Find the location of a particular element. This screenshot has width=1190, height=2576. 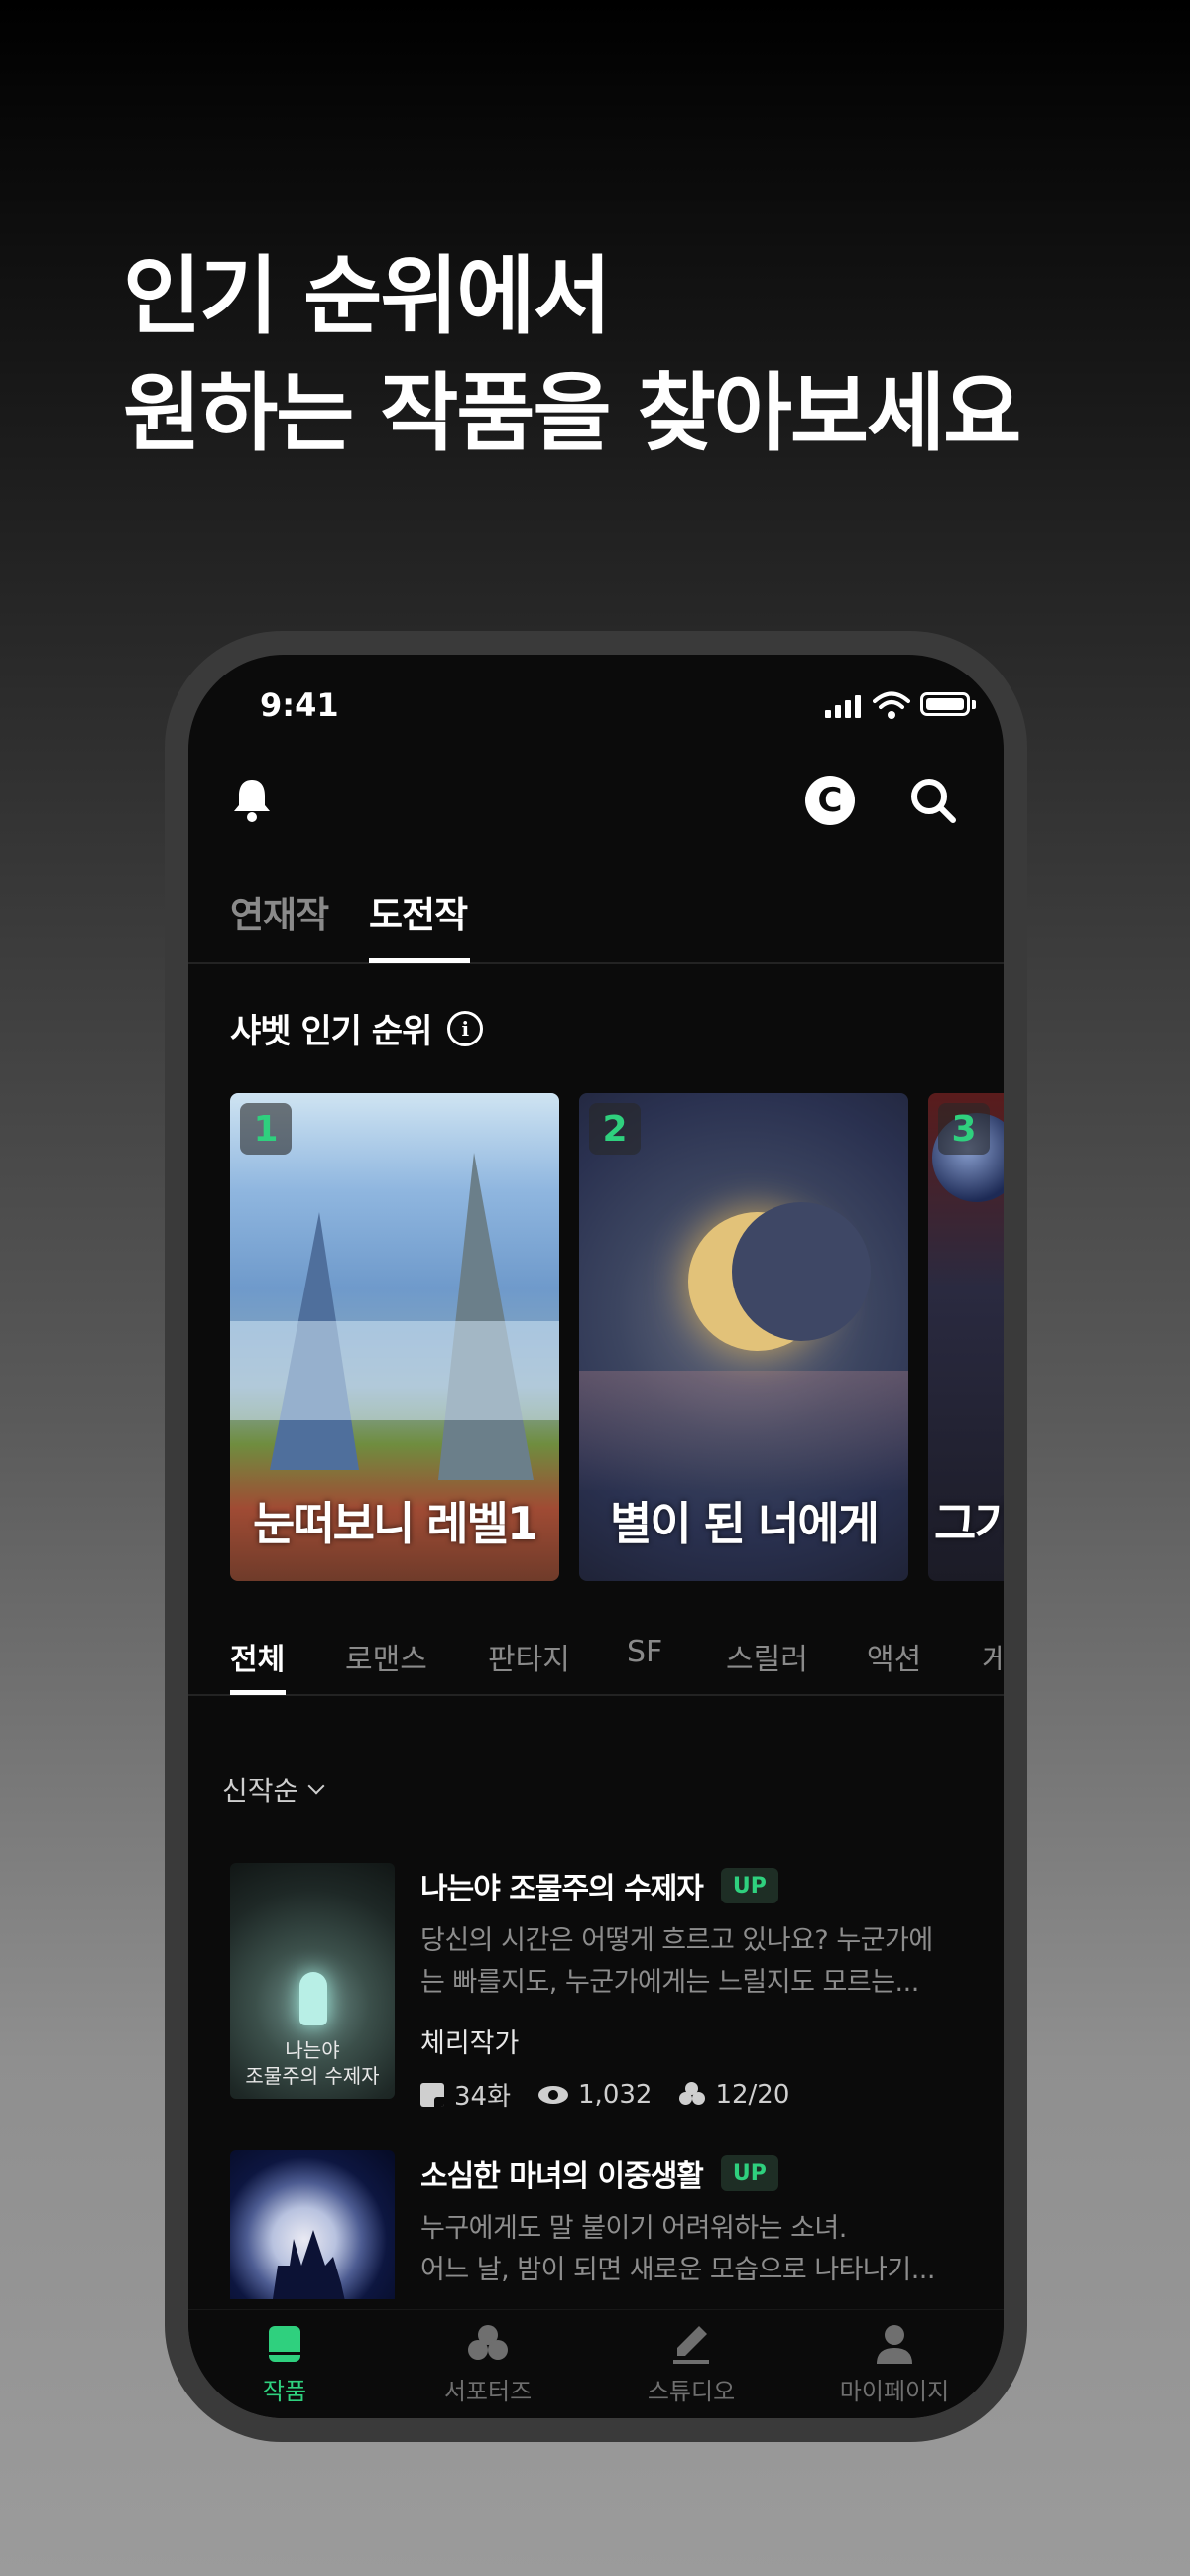

ranking-title: 샤벳 인기 순위 is located at coordinates (331, 1031).